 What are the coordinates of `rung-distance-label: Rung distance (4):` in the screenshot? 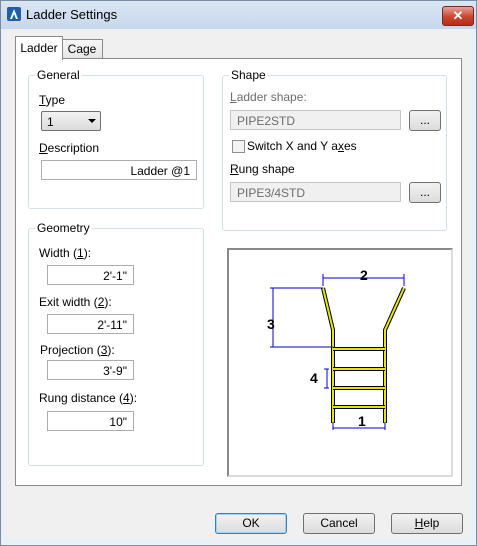 It's located at (88, 398).